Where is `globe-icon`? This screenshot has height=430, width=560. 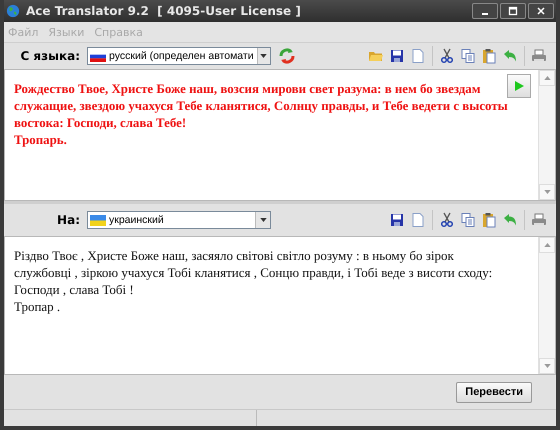 globe-icon is located at coordinates (13, 11).